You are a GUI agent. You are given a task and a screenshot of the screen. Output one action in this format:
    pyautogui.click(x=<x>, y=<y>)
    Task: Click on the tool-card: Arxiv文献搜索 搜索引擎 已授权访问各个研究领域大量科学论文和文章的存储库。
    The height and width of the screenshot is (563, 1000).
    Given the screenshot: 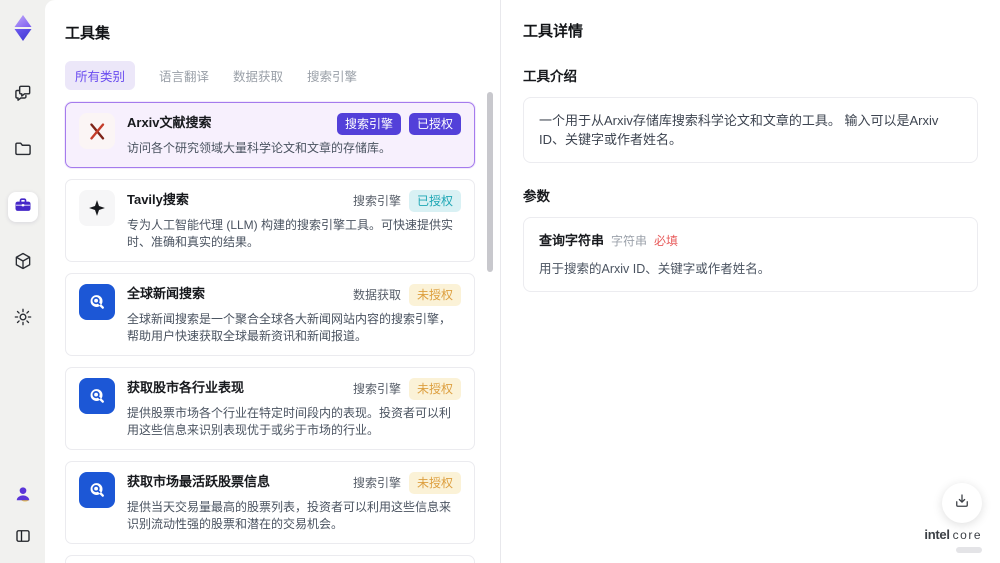 What is the action you would take?
    pyautogui.click(x=270, y=135)
    